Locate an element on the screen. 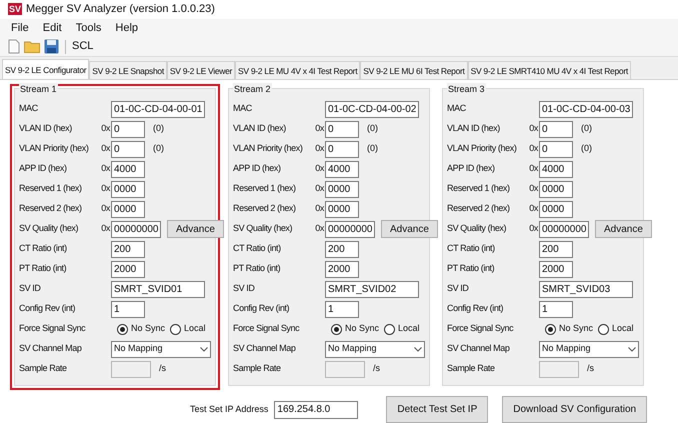 The width and height of the screenshot is (678, 423). menu-item: Help is located at coordinates (127, 28).